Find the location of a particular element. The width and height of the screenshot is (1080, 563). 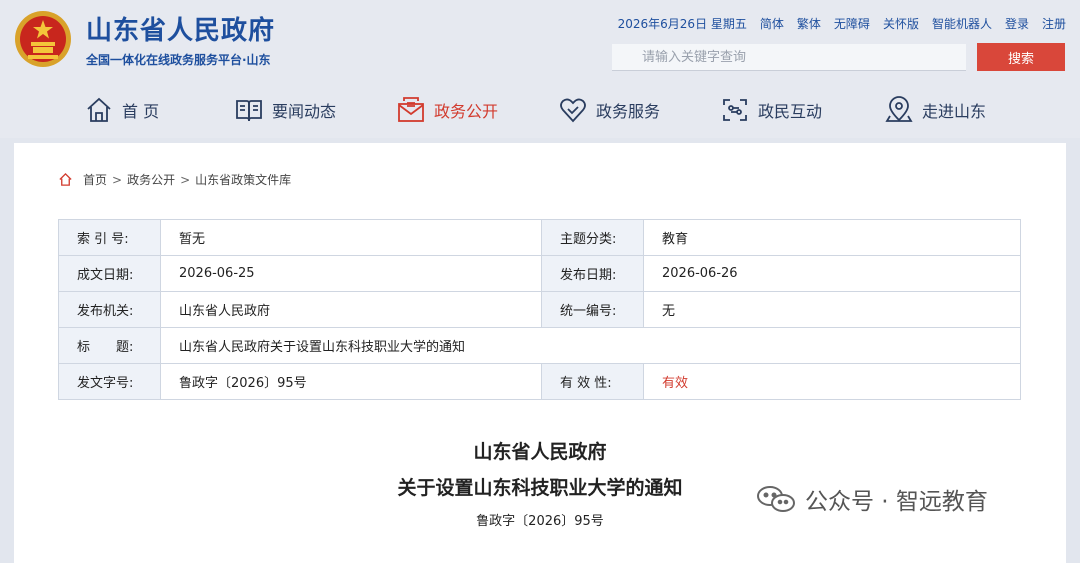

topic-value: 教育 is located at coordinates (832, 237).